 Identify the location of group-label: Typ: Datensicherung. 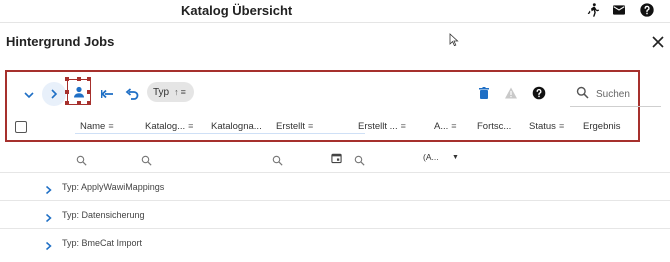
(103, 215).